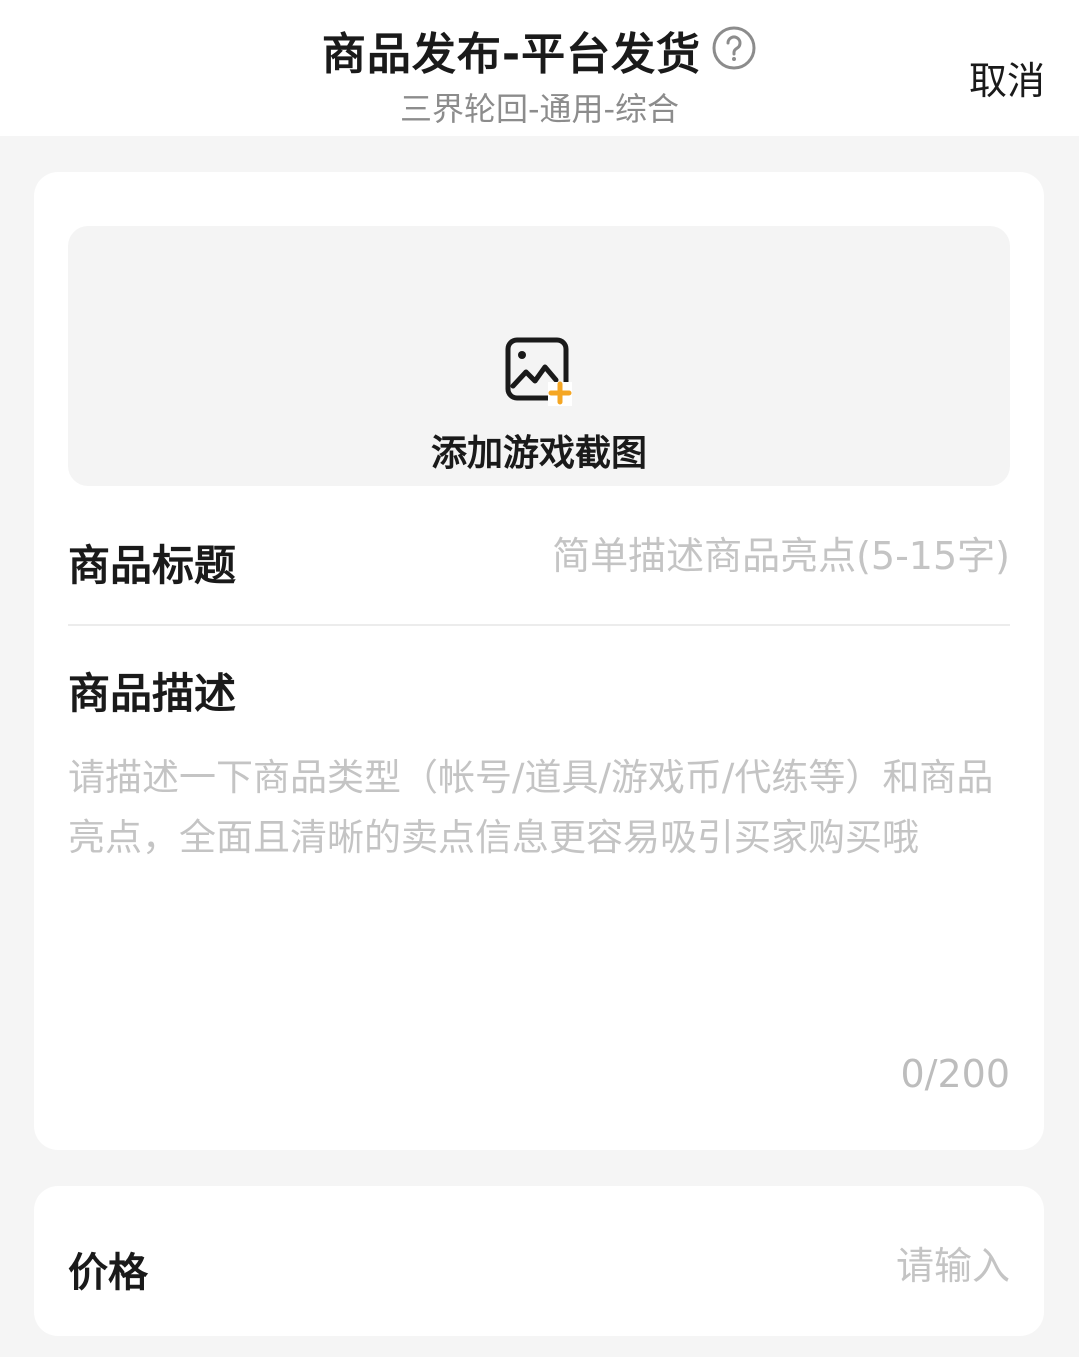 This screenshot has width=1079, height=1357. What do you see at coordinates (729, 50) in the screenshot?
I see `question-circle-icon` at bounding box center [729, 50].